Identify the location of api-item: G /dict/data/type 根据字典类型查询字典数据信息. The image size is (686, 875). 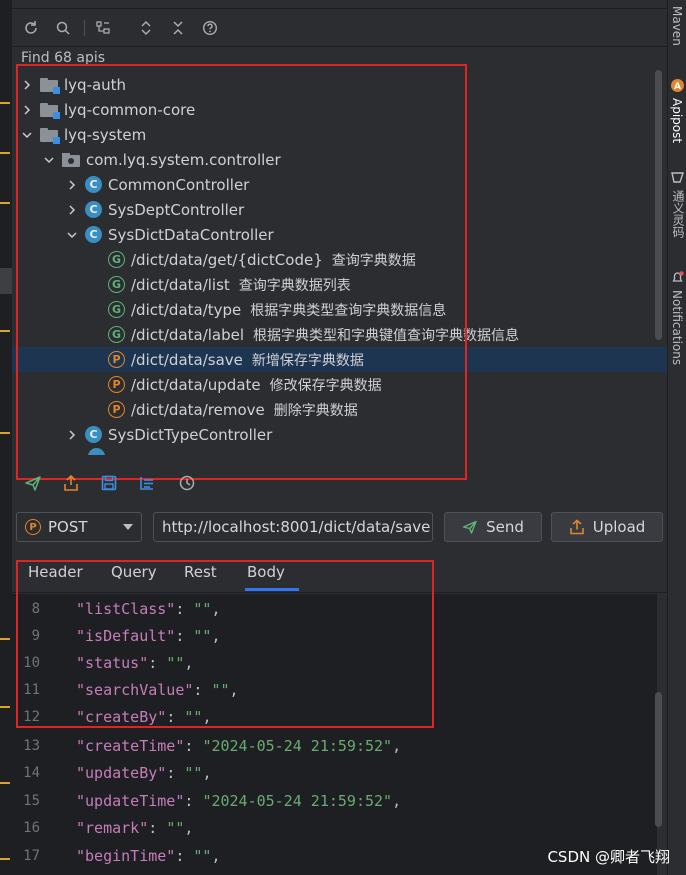
(339, 309).